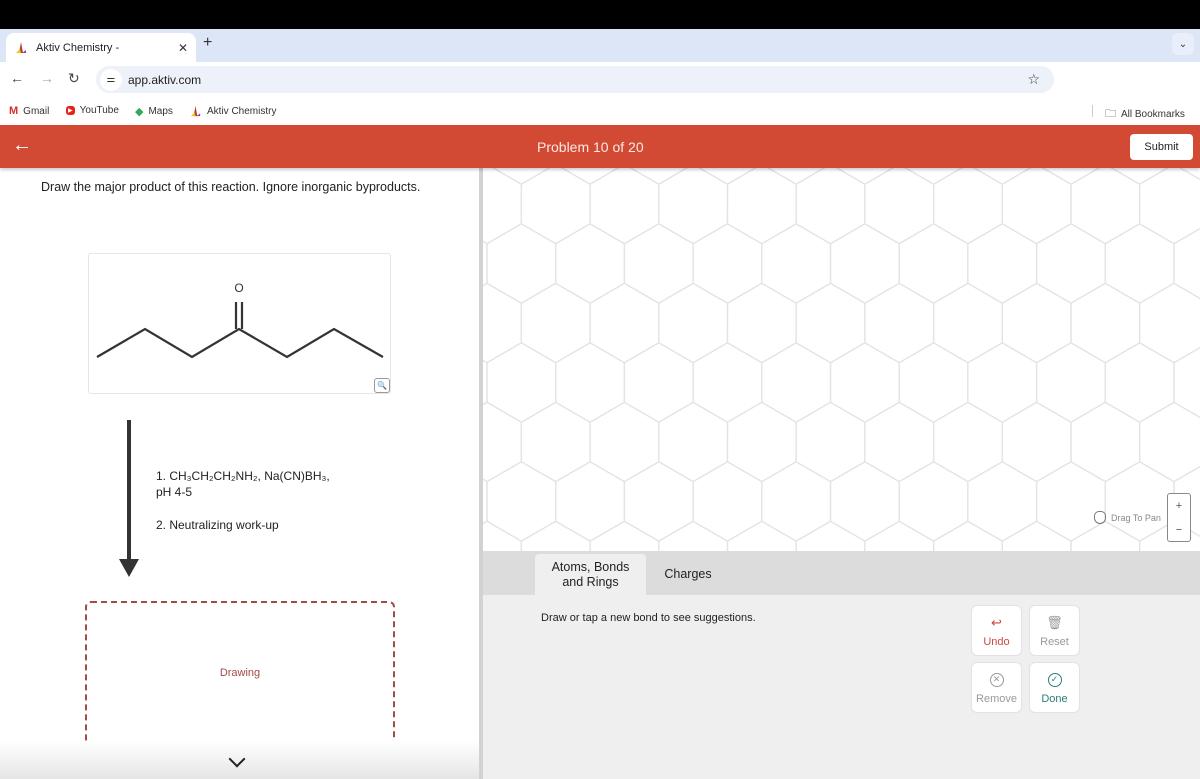 This screenshot has height=779, width=1200. I want to click on undo-button: ↩ Undo, so click(996, 630).